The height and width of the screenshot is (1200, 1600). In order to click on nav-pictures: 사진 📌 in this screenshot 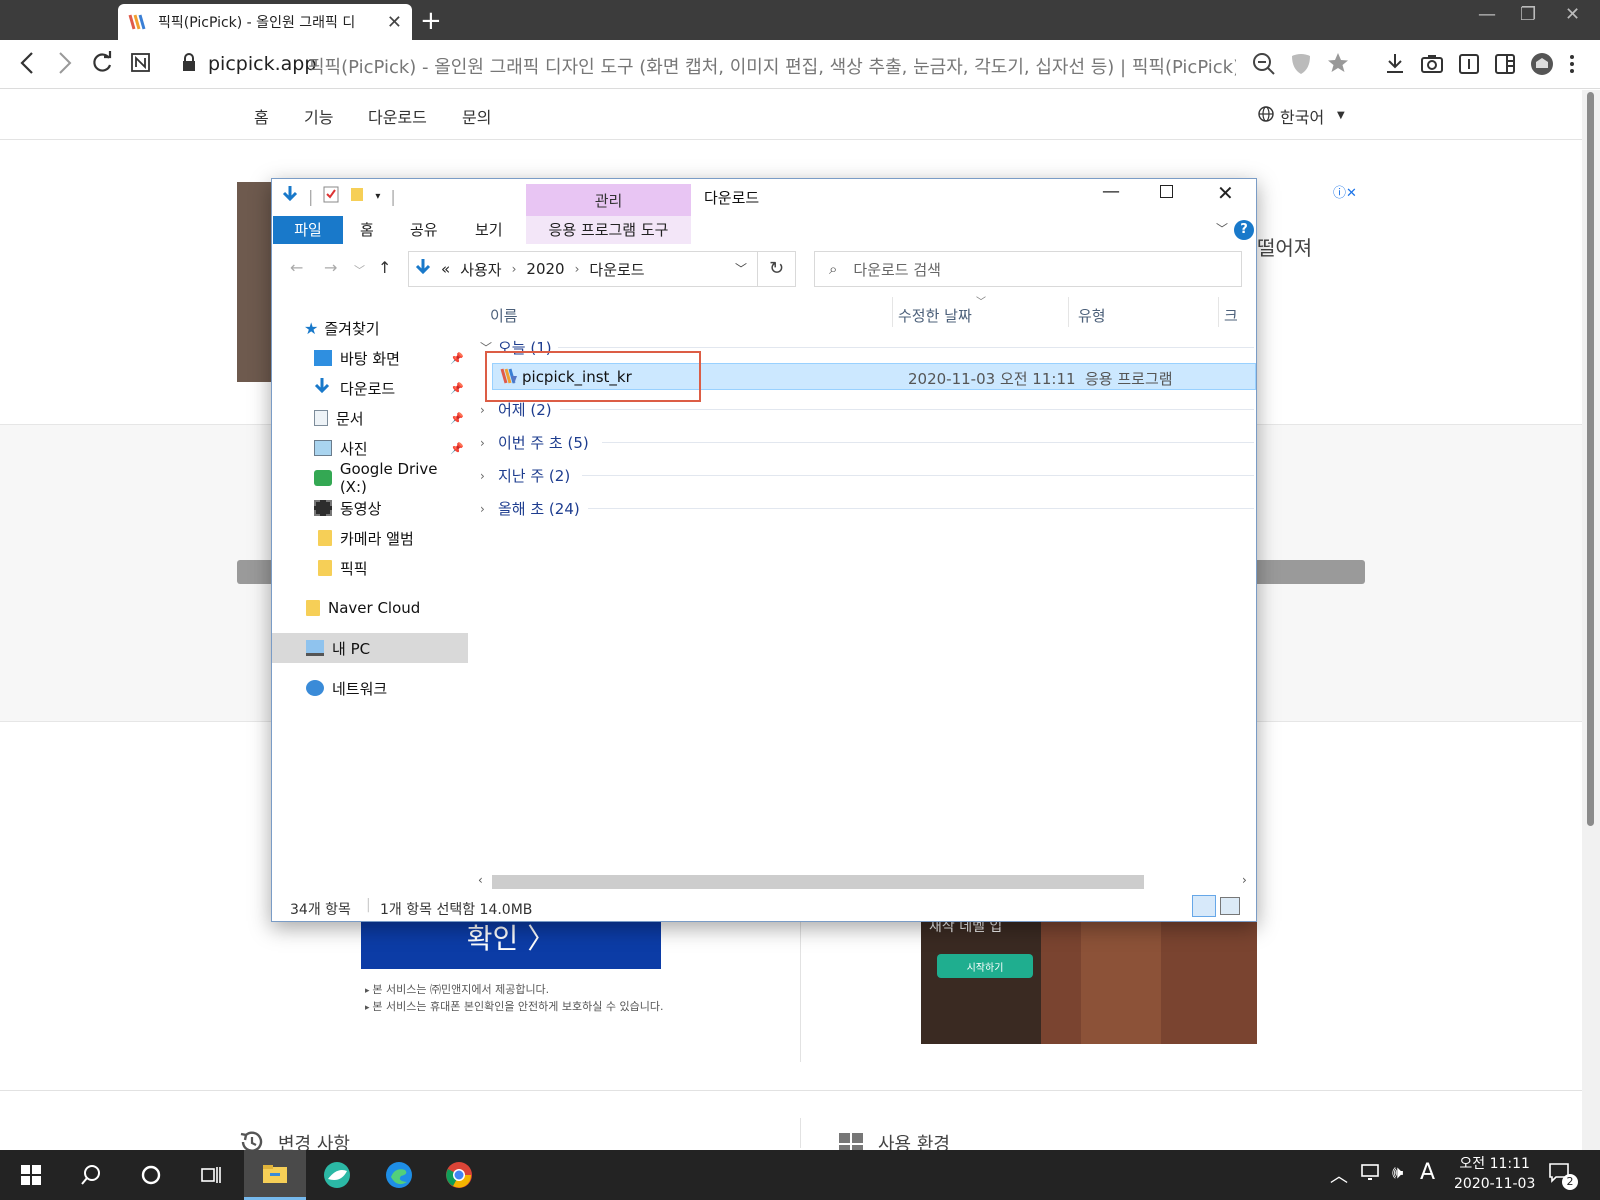, I will do `click(370, 448)`.